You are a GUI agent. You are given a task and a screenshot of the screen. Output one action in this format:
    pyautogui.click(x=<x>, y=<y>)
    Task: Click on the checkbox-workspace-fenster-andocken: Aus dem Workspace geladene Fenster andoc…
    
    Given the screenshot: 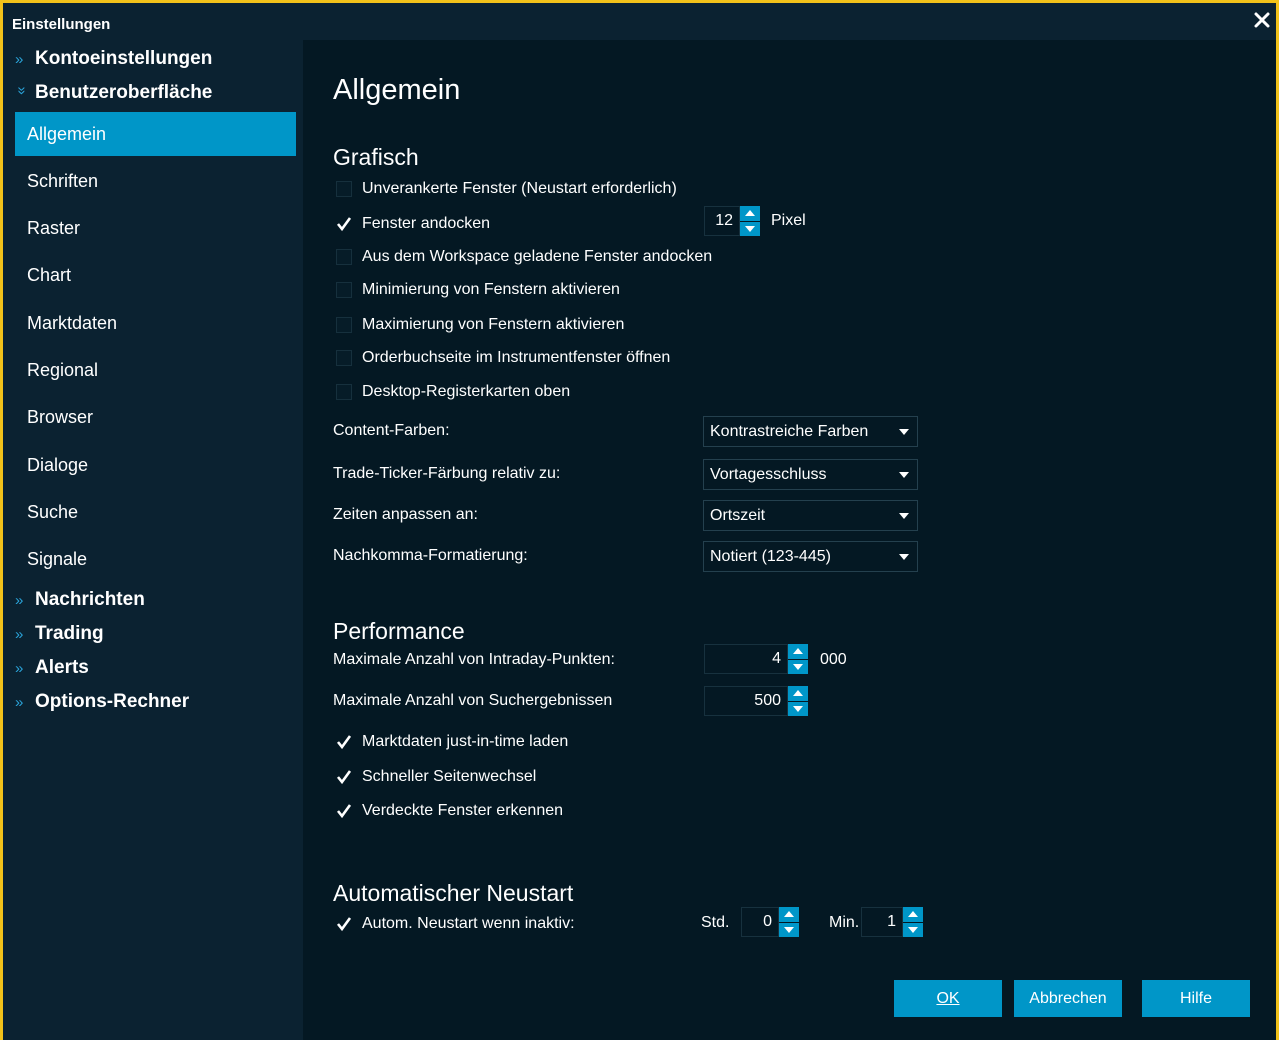 What is the action you would take?
    pyautogui.click(x=524, y=257)
    